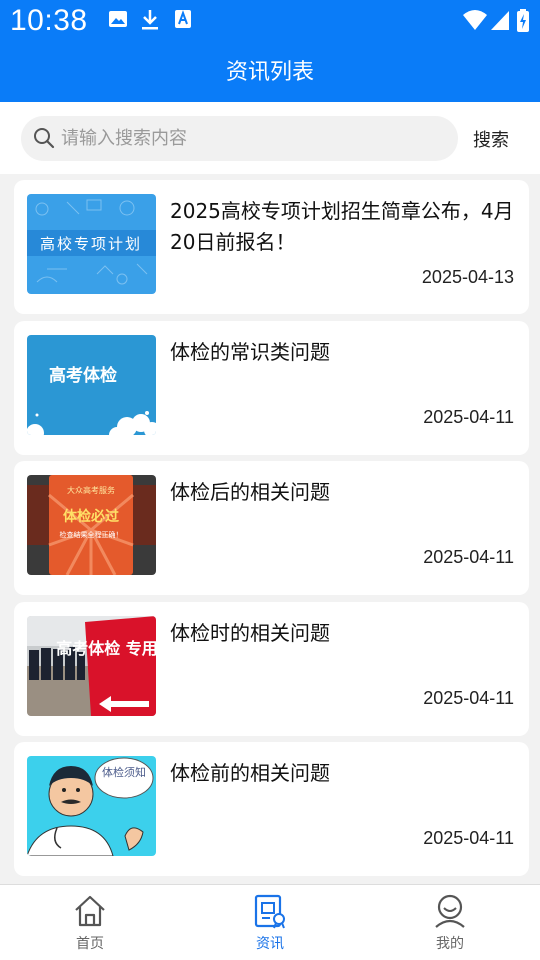 The width and height of the screenshot is (540, 960). Describe the element at coordinates (150, 20) in the screenshot. I see `download-icon` at that location.